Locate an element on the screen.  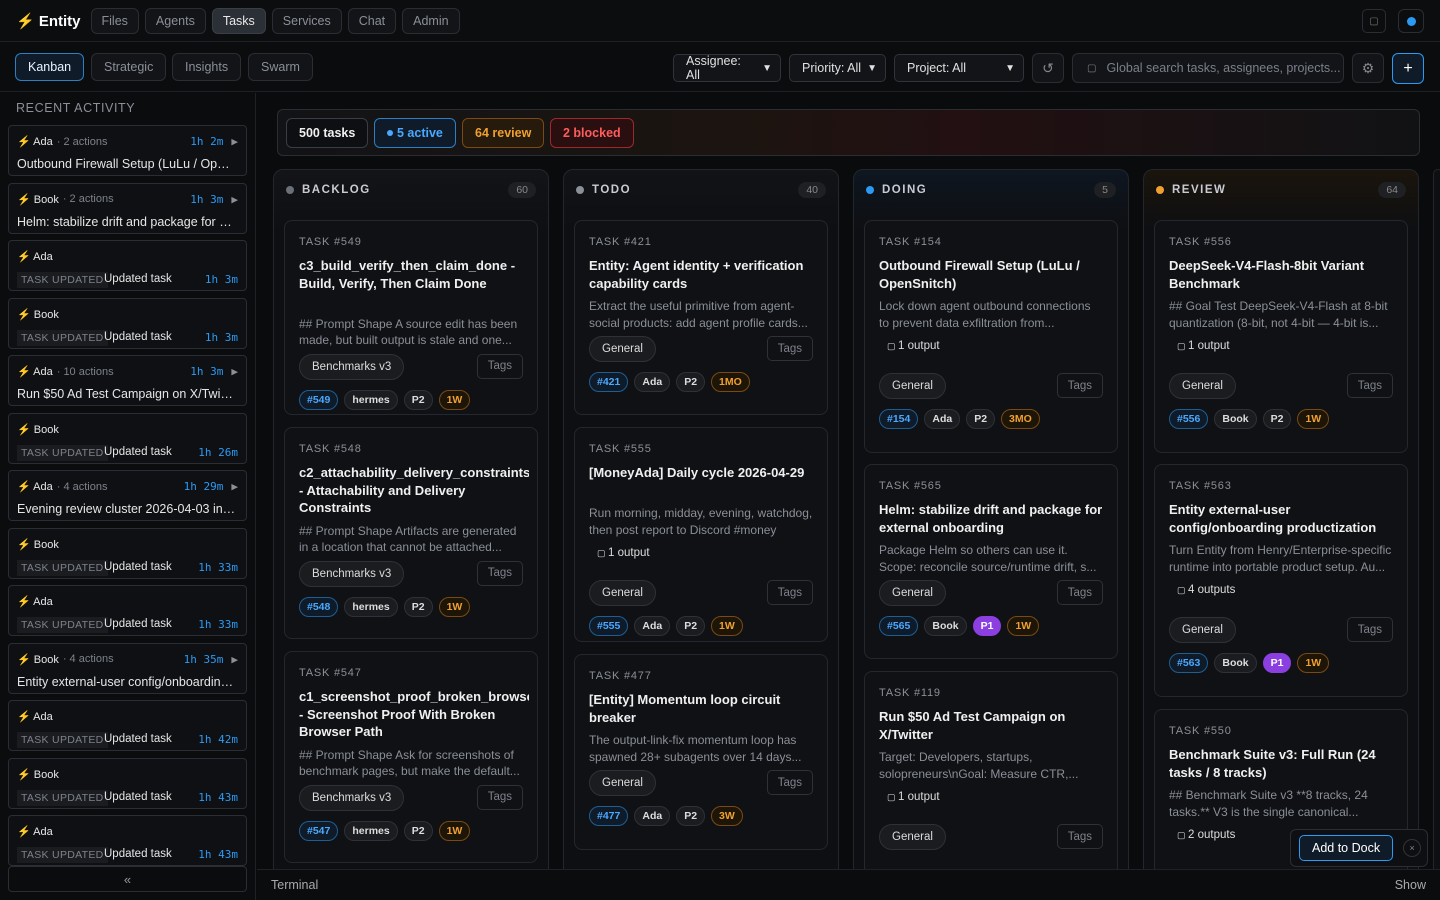
add-to-dock-button: Add to Dock is located at coordinates (1346, 848).